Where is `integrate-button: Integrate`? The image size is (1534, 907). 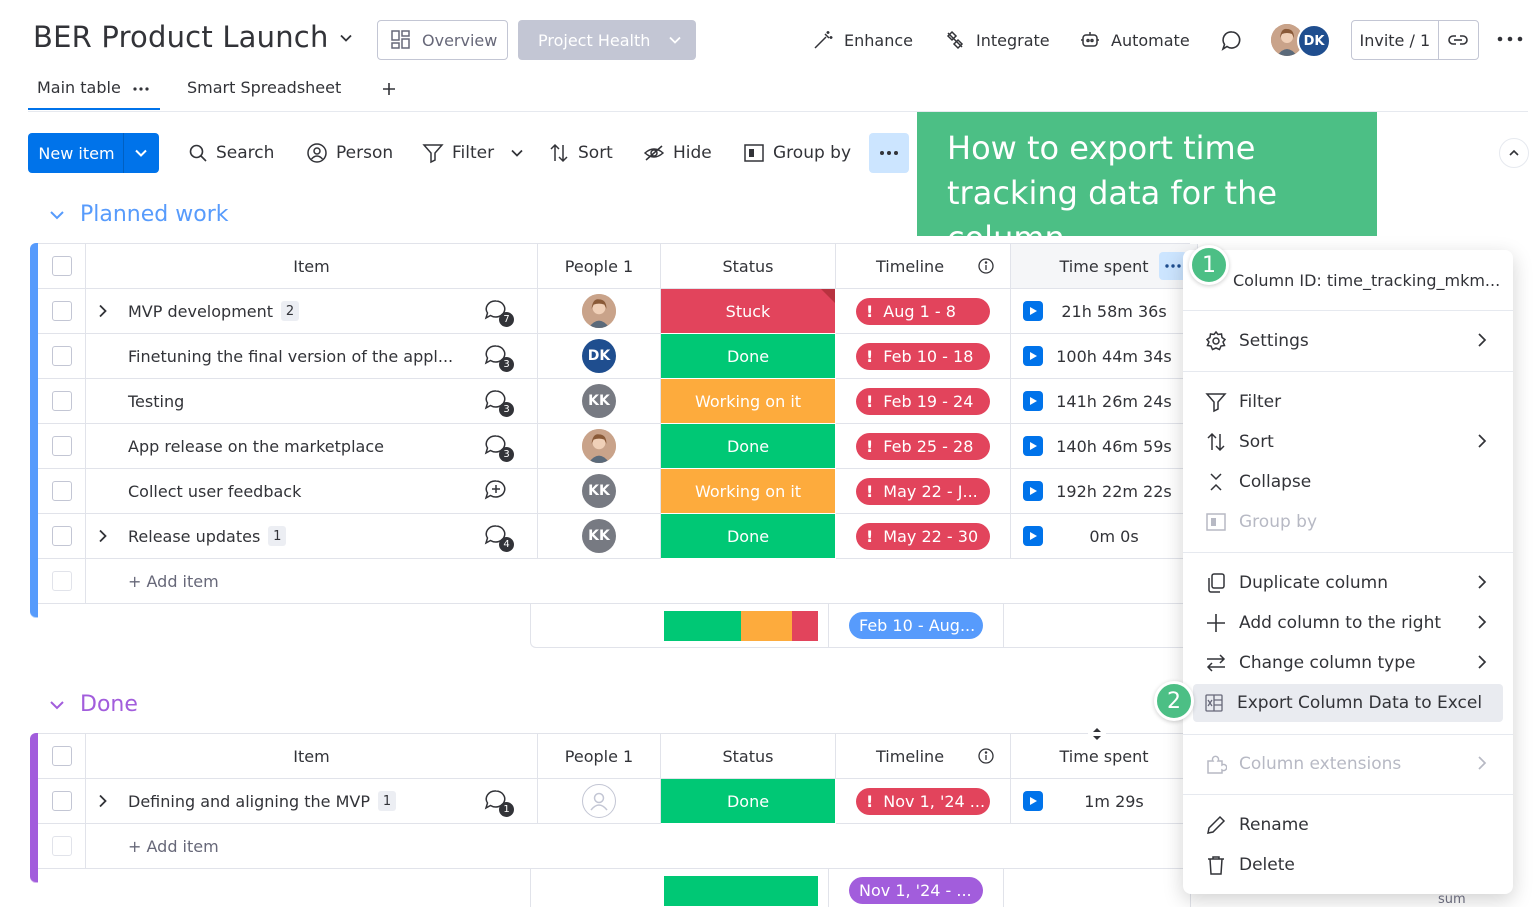
integrate-button: Integrate is located at coordinates (997, 40).